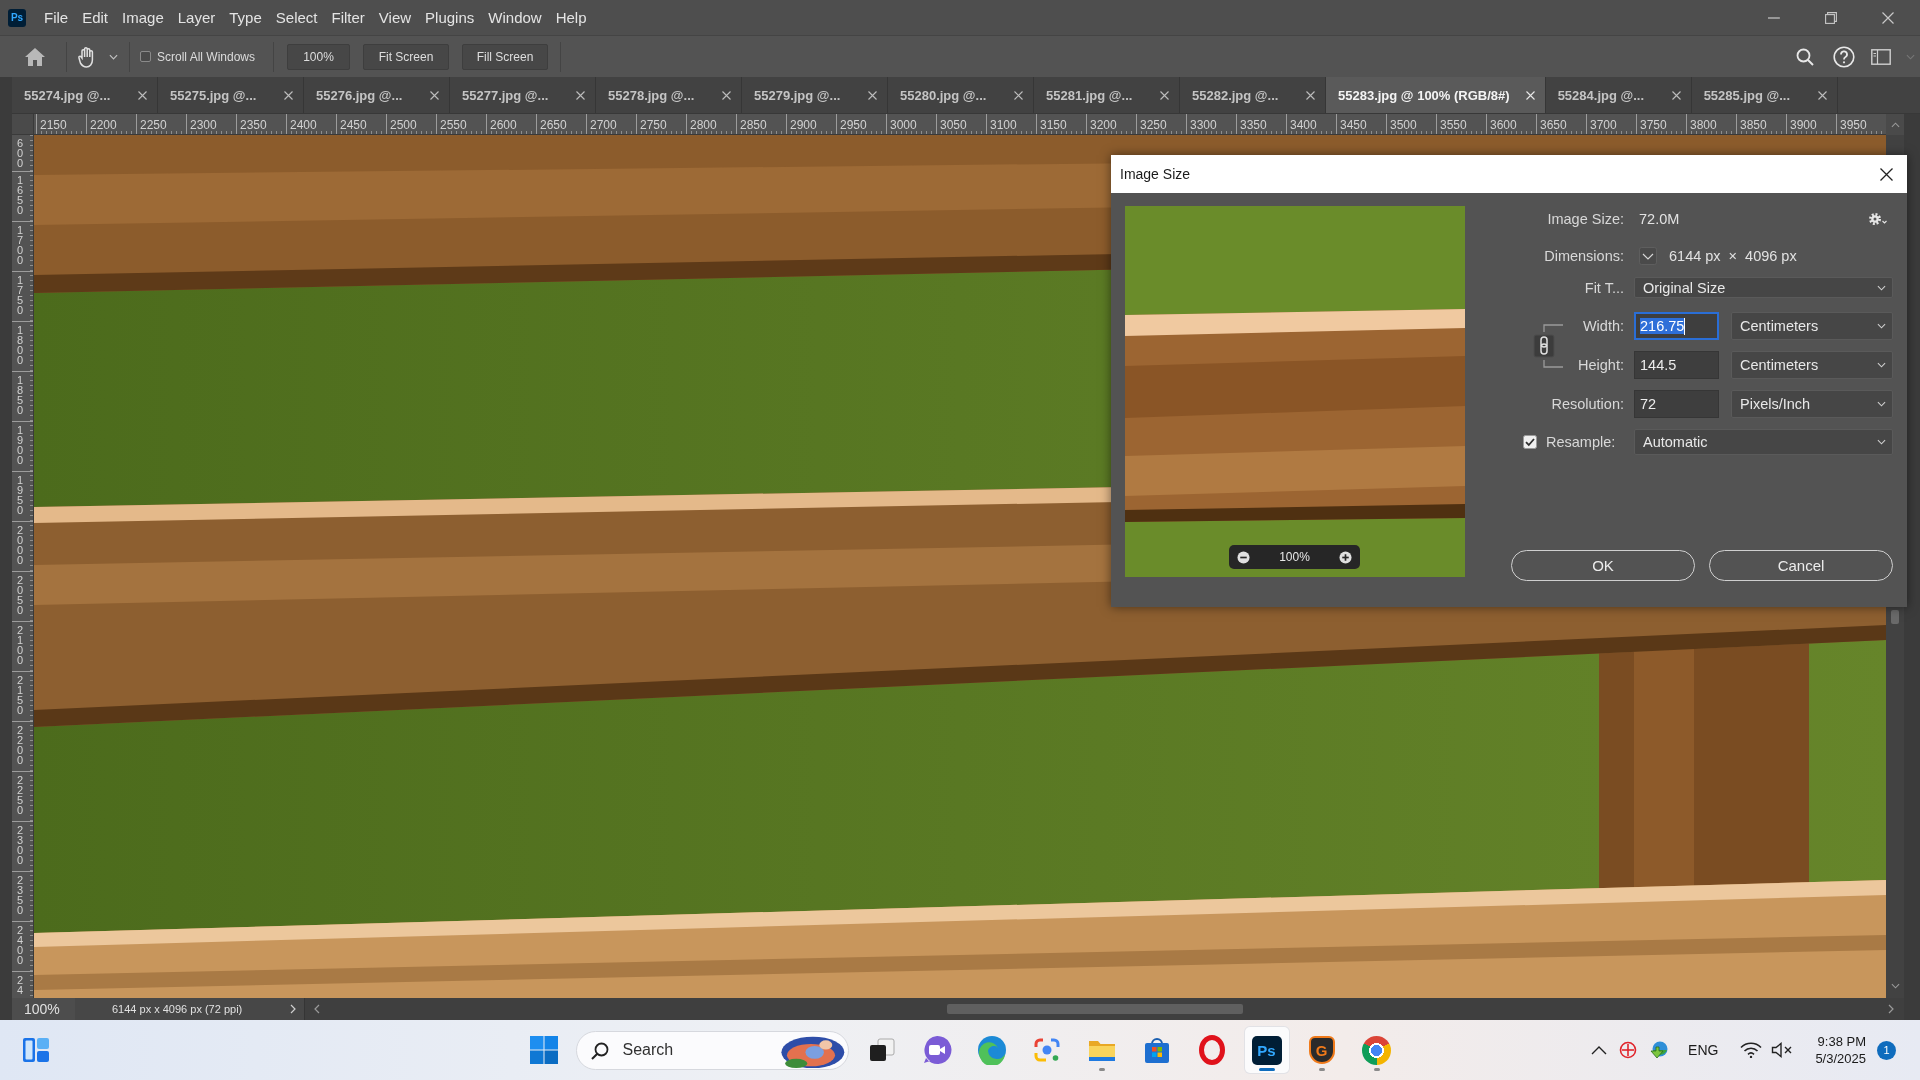  Describe the element at coordinates (1703, 1050) in the screenshot. I see `language-indicator: ENG` at that location.